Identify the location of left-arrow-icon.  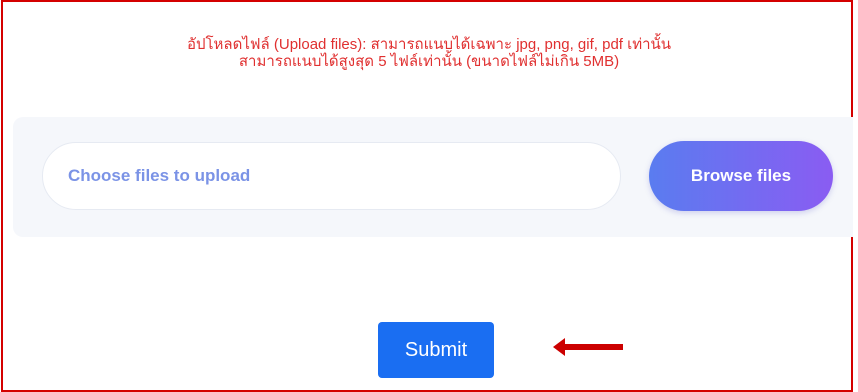
(588, 347).